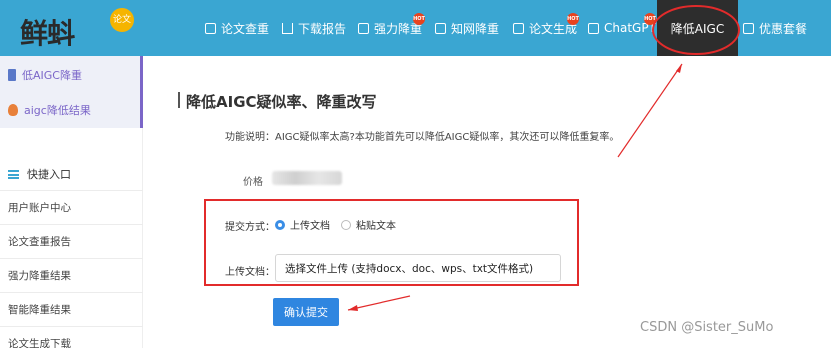  What do you see at coordinates (52, 75) in the screenshot?
I see `sidebar-item-label: 低AIGC降重` at bounding box center [52, 75].